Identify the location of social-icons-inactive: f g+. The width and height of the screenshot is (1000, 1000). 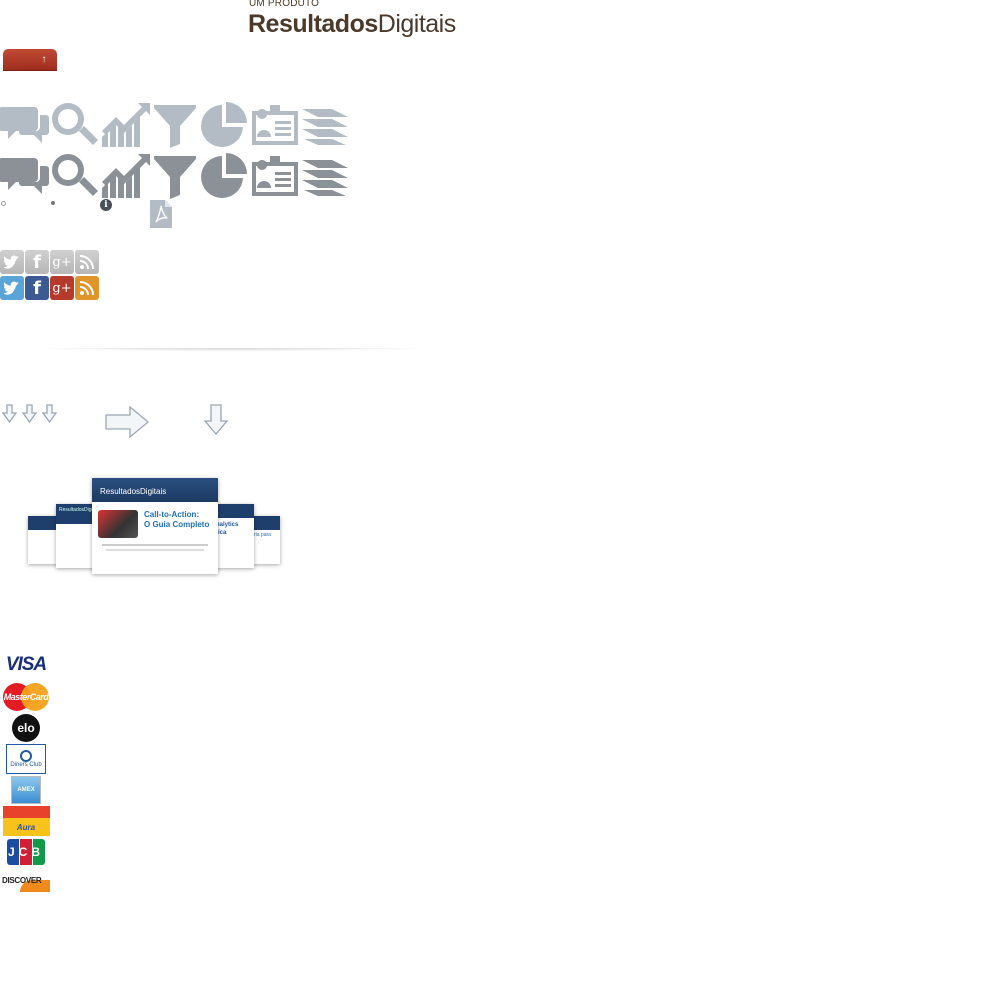
(49, 262).